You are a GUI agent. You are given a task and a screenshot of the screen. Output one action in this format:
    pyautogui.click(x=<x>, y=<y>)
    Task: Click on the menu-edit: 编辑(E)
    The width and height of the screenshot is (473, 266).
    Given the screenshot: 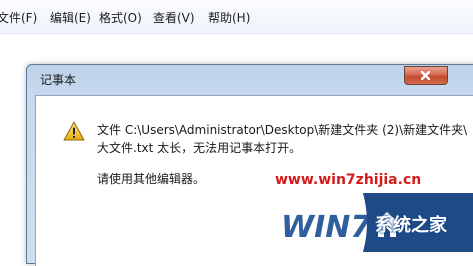 What is the action you would take?
    pyautogui.click(x=70, y=17)
    